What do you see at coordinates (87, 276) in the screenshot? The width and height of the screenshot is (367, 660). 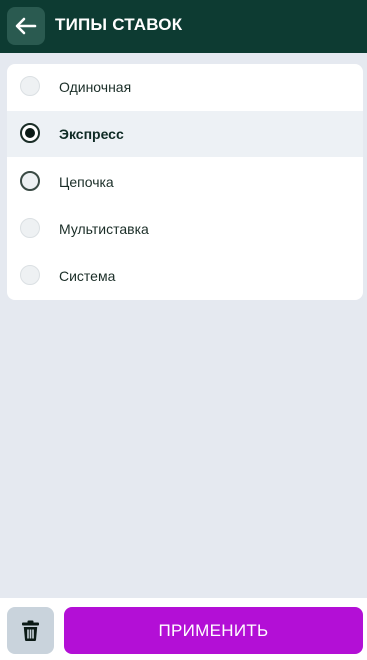 I see `option-label: Система` at bounding box center [87, 276].